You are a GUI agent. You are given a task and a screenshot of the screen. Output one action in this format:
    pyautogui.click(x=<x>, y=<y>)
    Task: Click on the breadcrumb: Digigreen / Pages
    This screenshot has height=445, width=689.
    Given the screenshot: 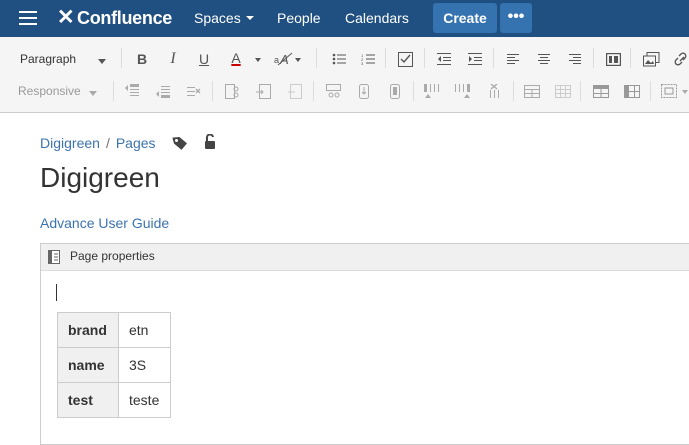 What is the action you would take?
    pyautogui.click(x=98, y=143)
    